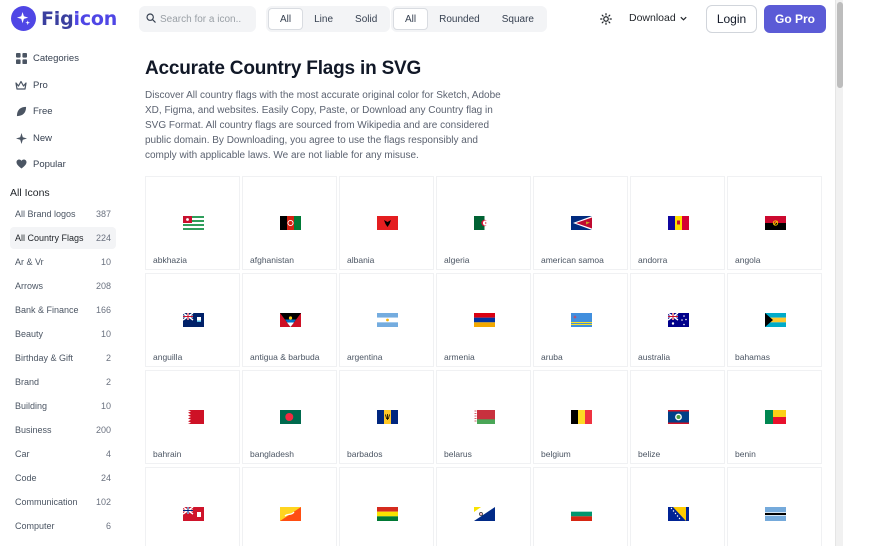 This screenshot has height=546, width=880. I want to click on andorra-flag-icon, so click(678, 223).